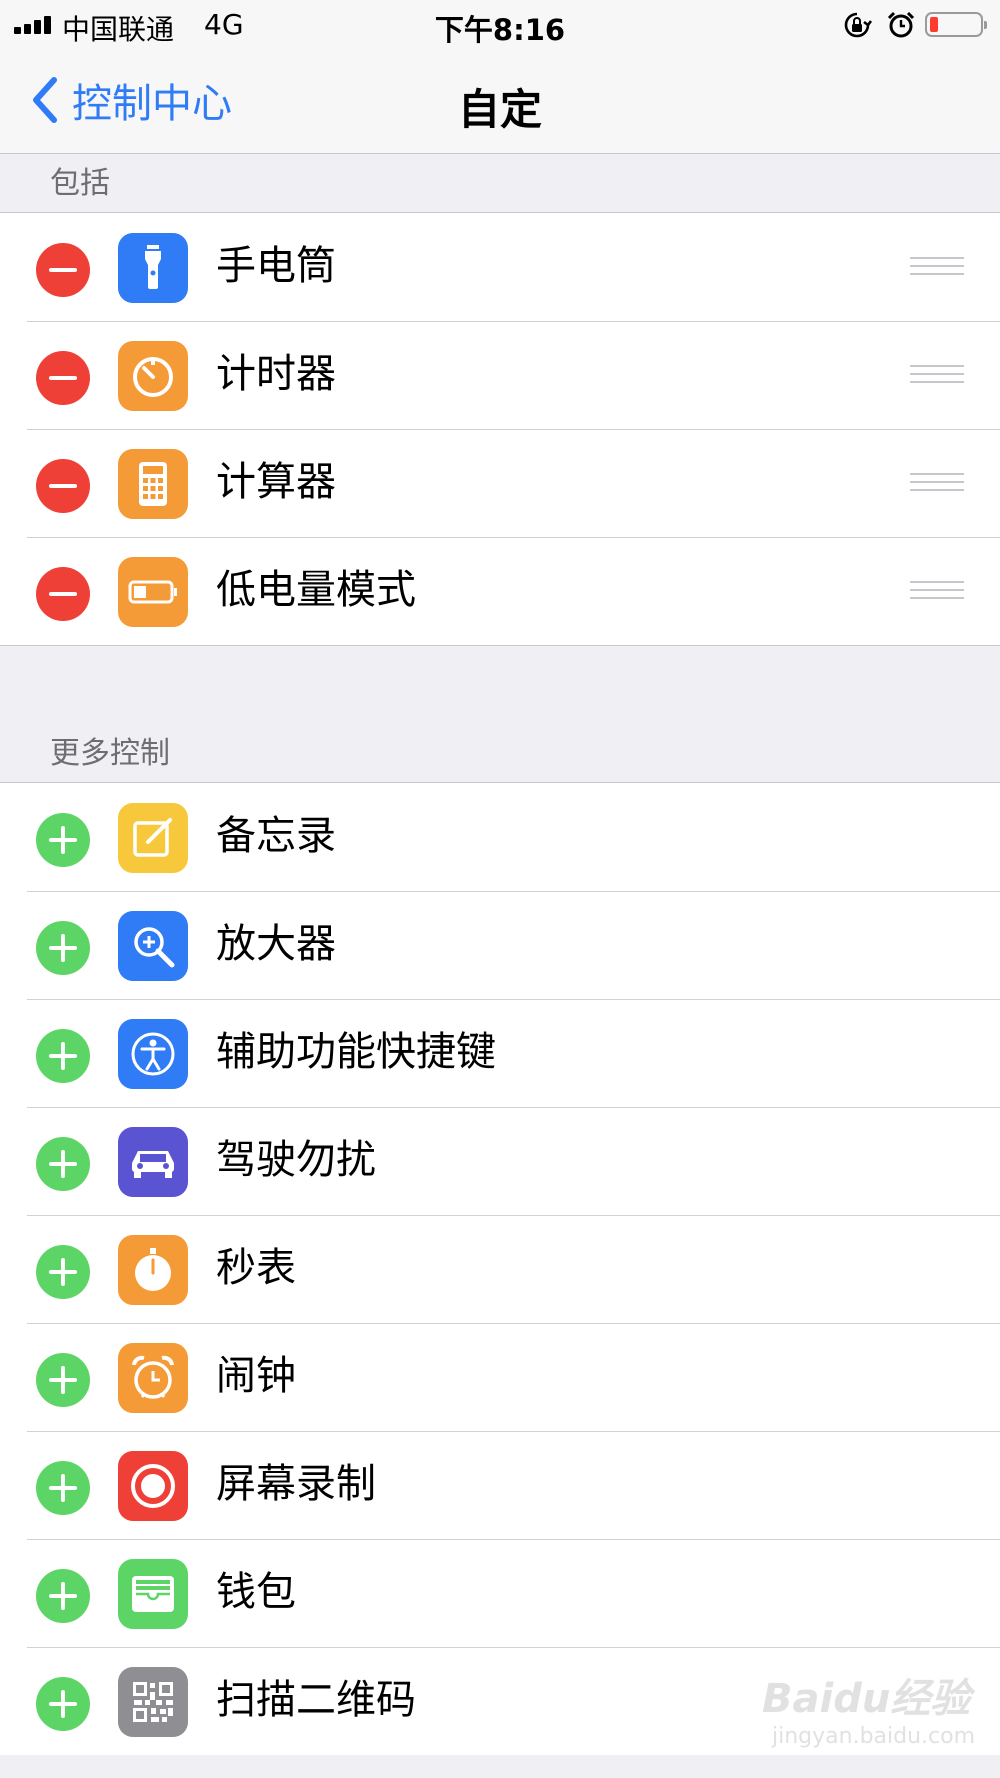 This screenshot has height=1778, width=1000. Describe the element at coordinates (153, 1054) in the screenshot. I see `accessibility-icon` at that location.